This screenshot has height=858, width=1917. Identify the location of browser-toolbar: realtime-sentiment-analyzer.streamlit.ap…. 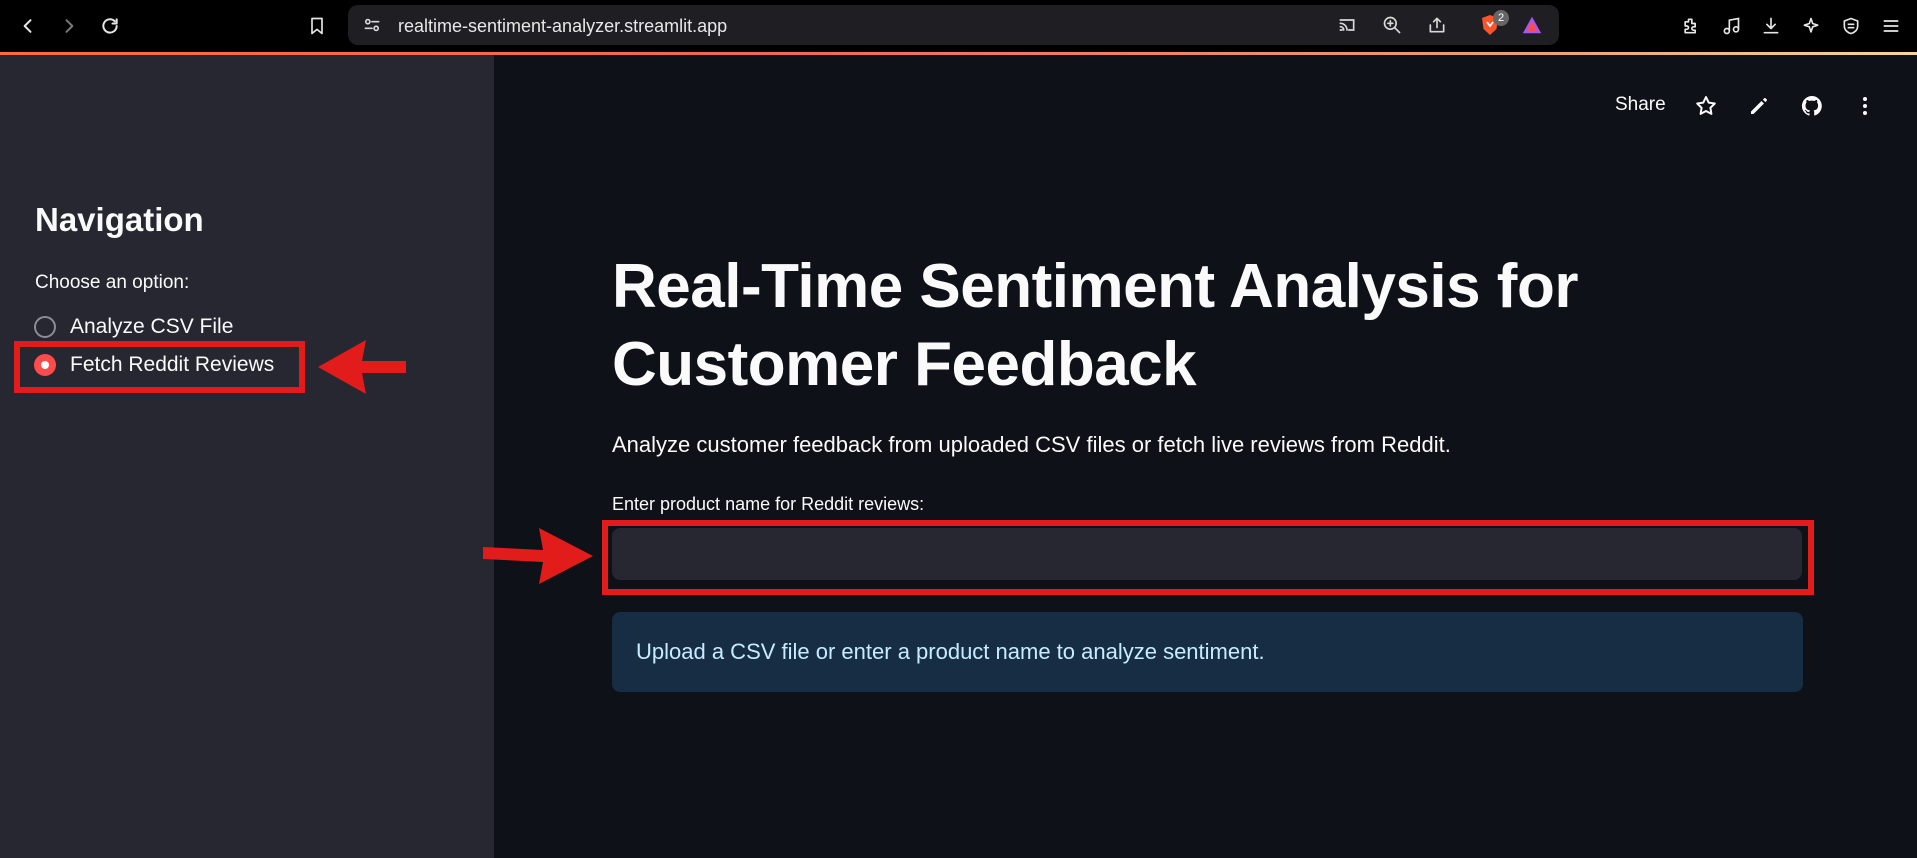
(958, 26).